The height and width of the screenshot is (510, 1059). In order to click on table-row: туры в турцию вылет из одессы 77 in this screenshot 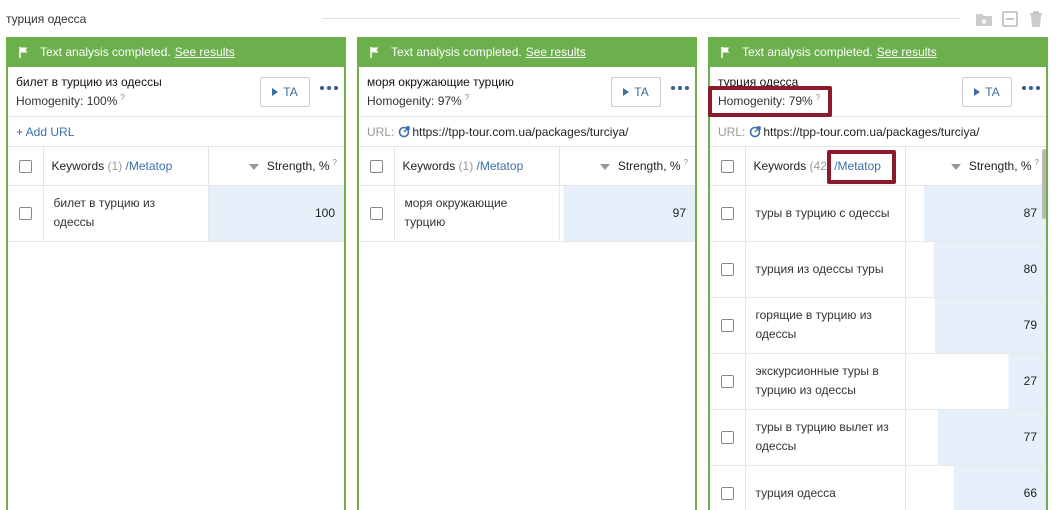, I will do `click(878, 437)`.